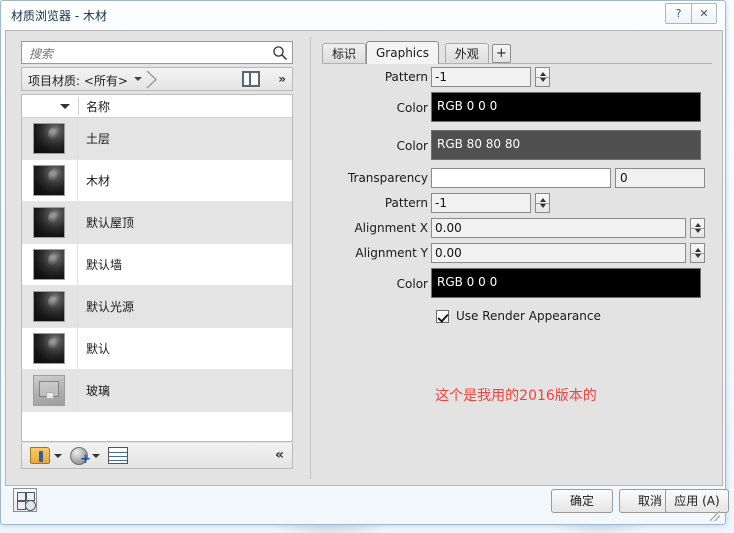 This screenshot has width=734, height=533. Describe the element at coordinates (157, 223) in the screenshot. I see `list-item: 默认屋顶` at that location.